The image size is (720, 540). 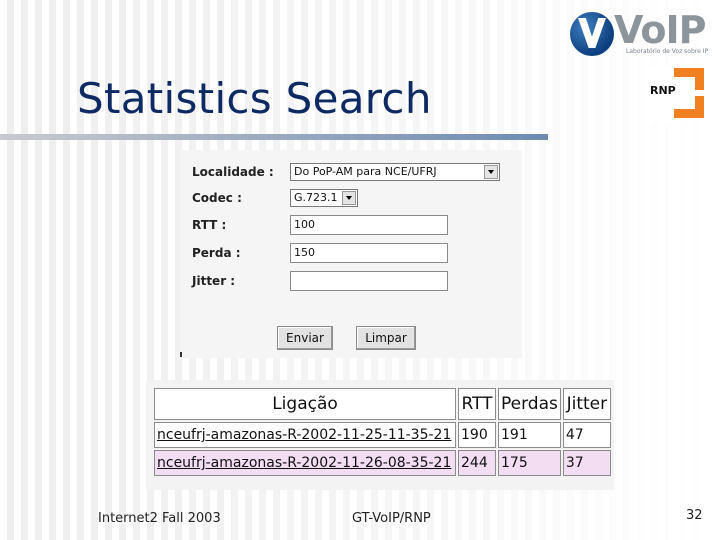 What do you see at coordinates (391, 518) in the screenshot?
I see `footer-organization: GT-VoIP/RNP` at bounding box center [391, 518].